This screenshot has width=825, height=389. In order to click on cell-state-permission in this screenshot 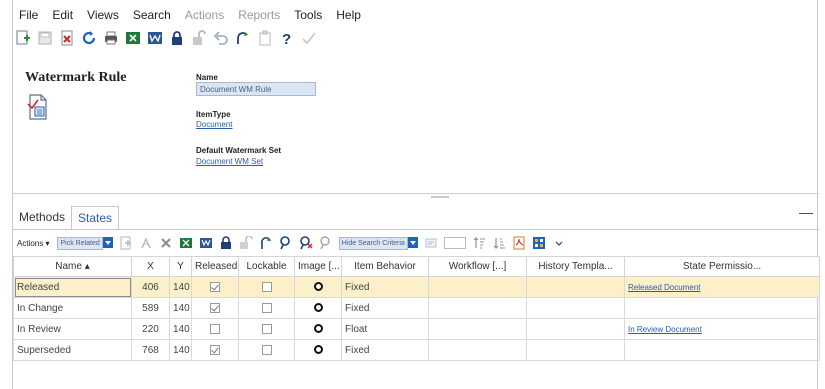, I will do `click(722, 308)`.